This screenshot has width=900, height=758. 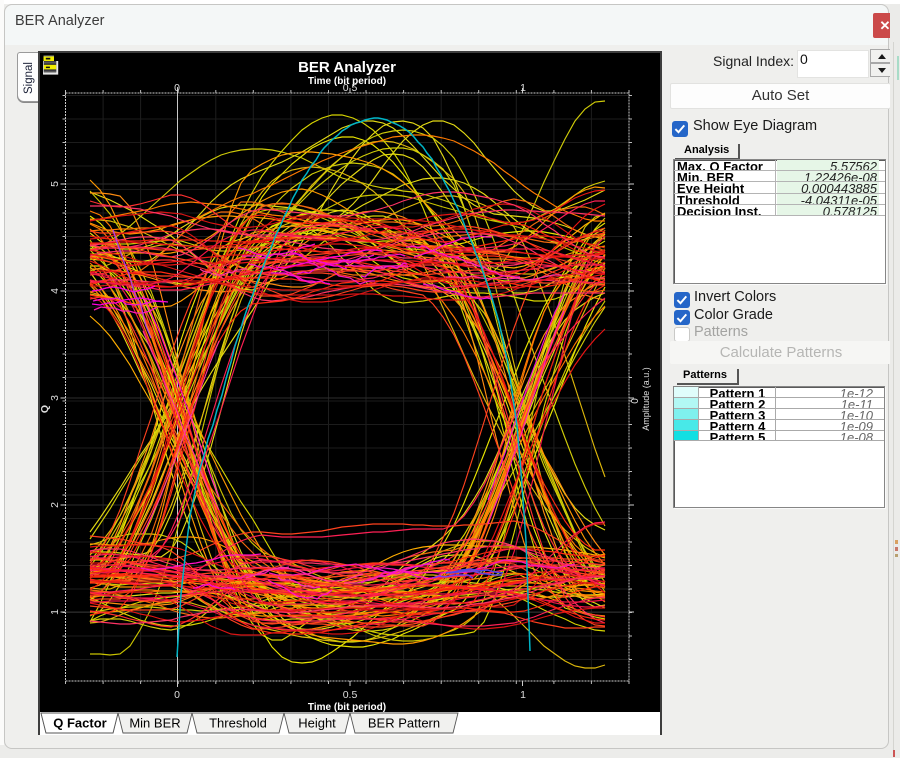 I want to click on svg-text: Min BER, so click(x=154, y=723).